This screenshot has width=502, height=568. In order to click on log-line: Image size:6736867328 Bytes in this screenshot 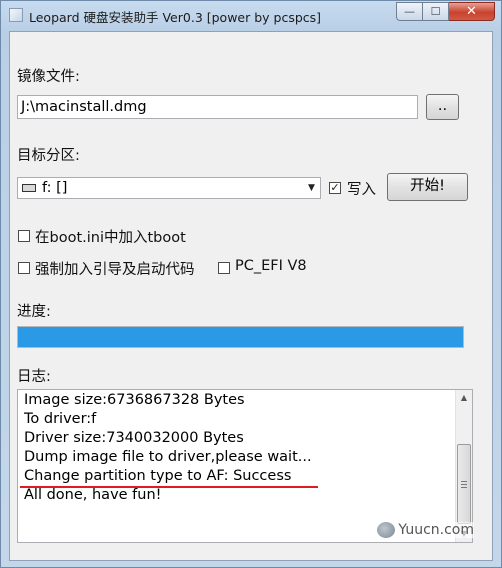, I will do `click(134, 400)`.